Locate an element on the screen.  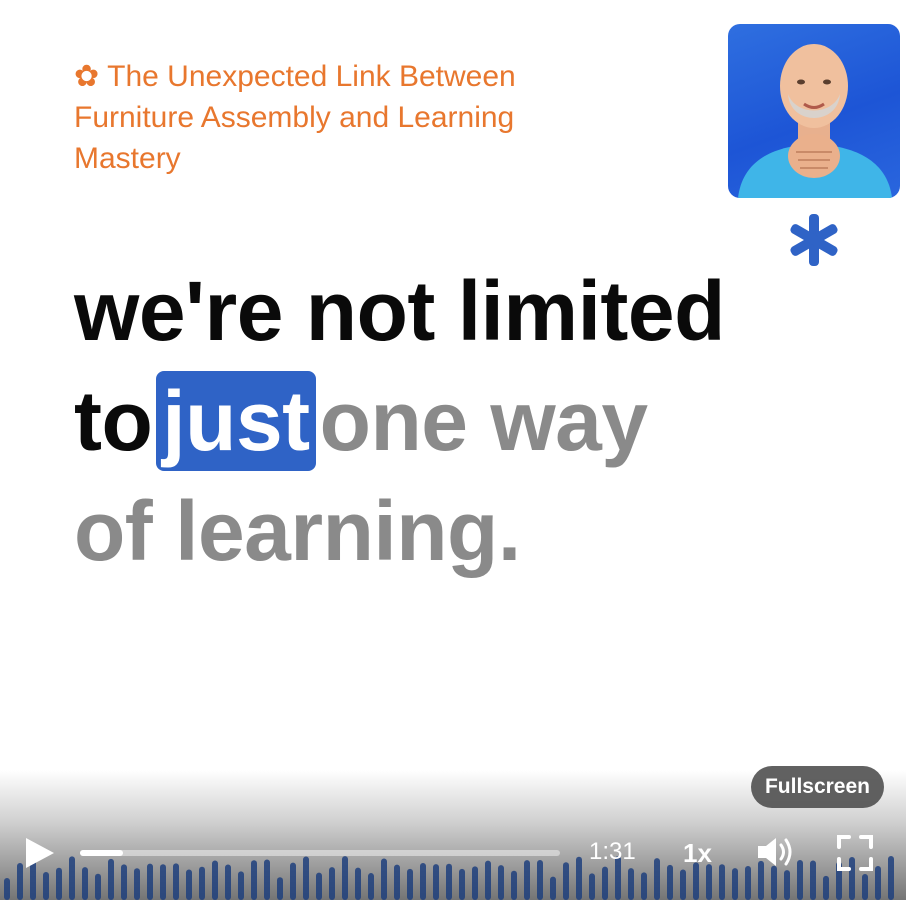
caption-line-3: of learning. is located at coordinates (454, 531).